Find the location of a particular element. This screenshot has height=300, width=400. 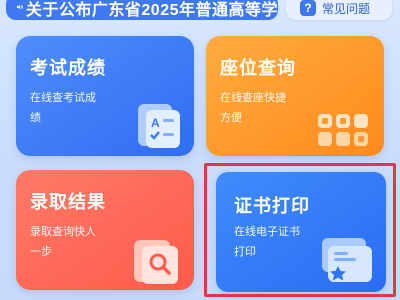

card-subtitle: 在线查考试成绩 is located at coordinates (63, 108).